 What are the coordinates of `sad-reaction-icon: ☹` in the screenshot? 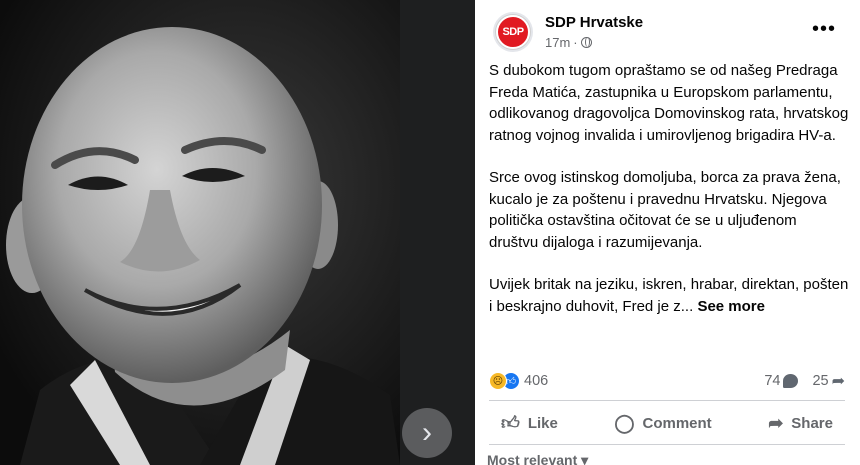 It's located at (498, 381).